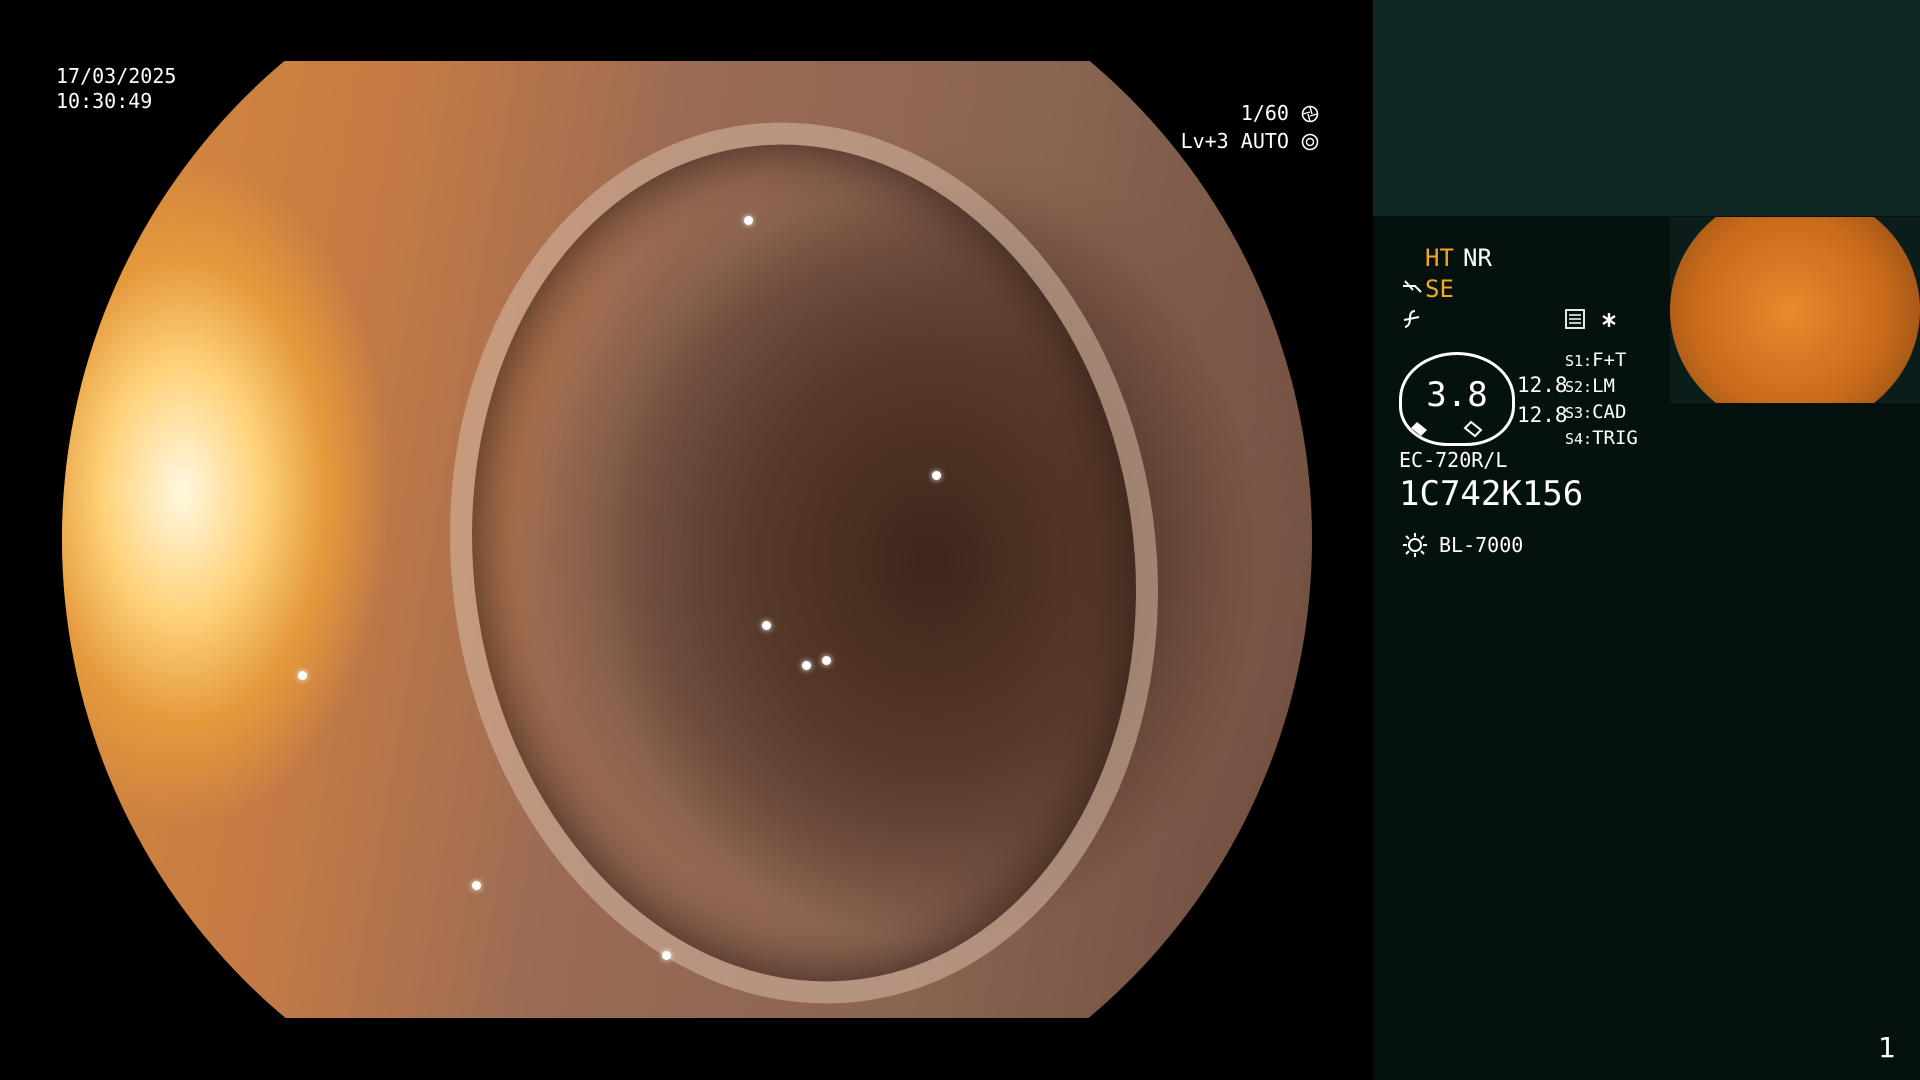 The image size is (1920, 1080). I want to click on gauge-indicator-icon, so click(1447, 429).